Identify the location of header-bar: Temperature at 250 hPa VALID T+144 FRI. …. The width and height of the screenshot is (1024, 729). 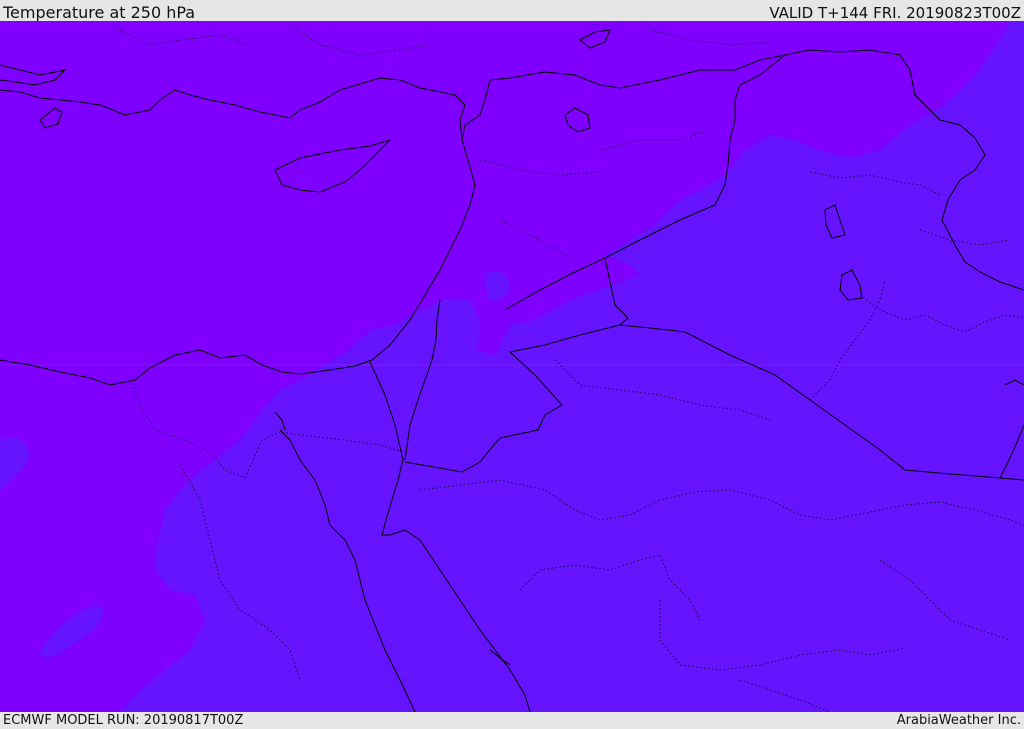
(512, 11).